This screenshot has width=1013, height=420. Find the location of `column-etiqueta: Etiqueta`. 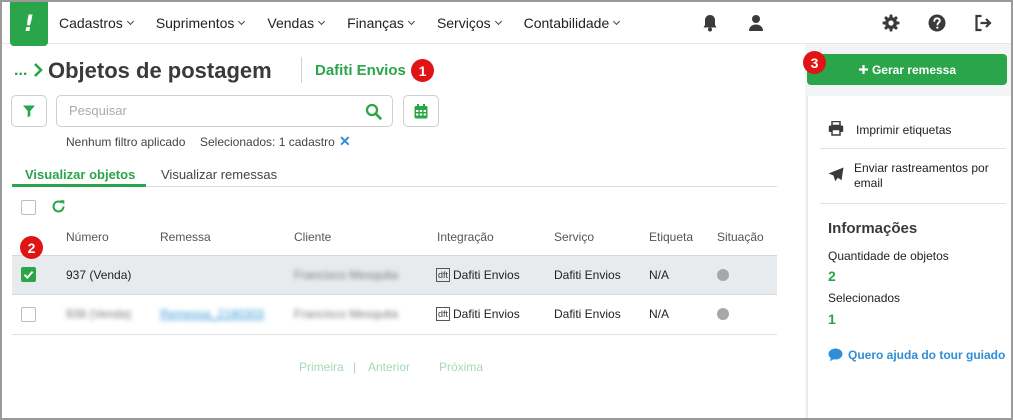

column-etiqueta: Etiqueta is located at coordinates (671, 237).